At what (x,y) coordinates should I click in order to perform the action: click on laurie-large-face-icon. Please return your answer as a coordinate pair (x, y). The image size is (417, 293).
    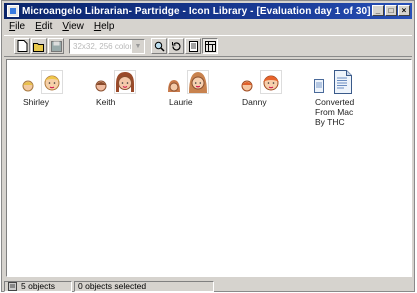
    Looking at the image, I should click on (198, 82).